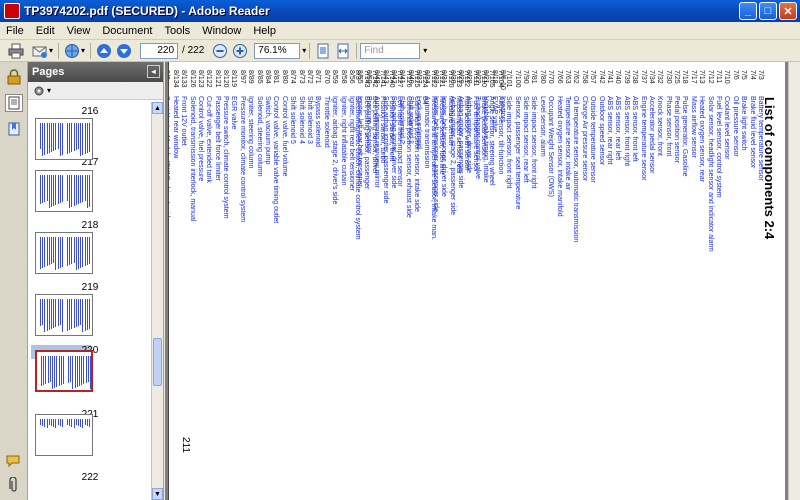 The height and width of the screenshot is (500, 800). What do you see at coordinates (667, 161) in the screenshot?
I see `component-entry: 7/30 Phase sensor, front` at bounding box center [667, 161].